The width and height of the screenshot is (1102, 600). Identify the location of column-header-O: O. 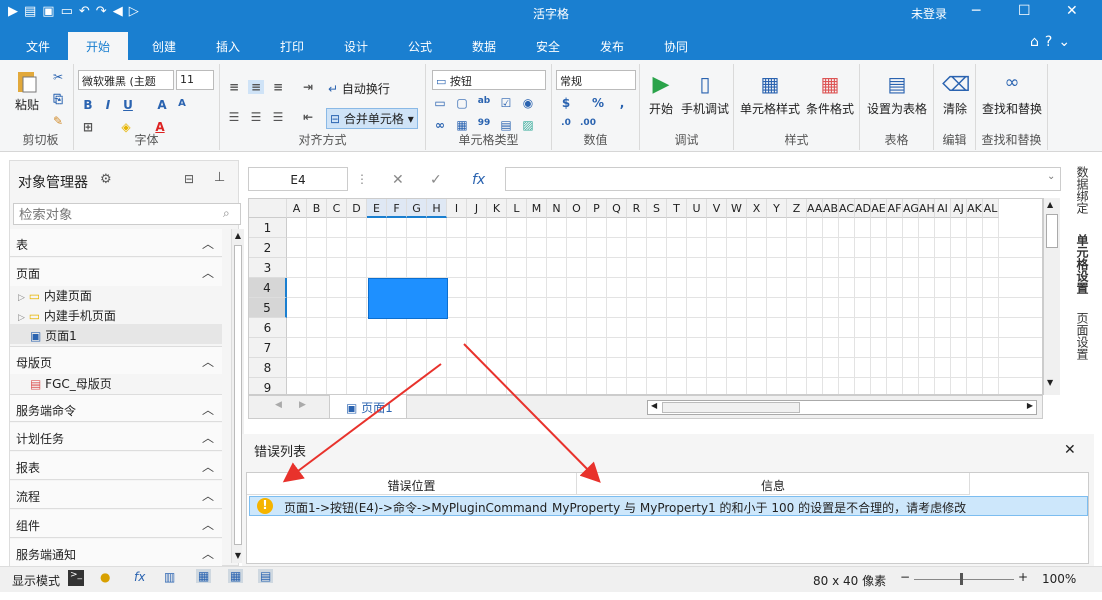
(577, 208).